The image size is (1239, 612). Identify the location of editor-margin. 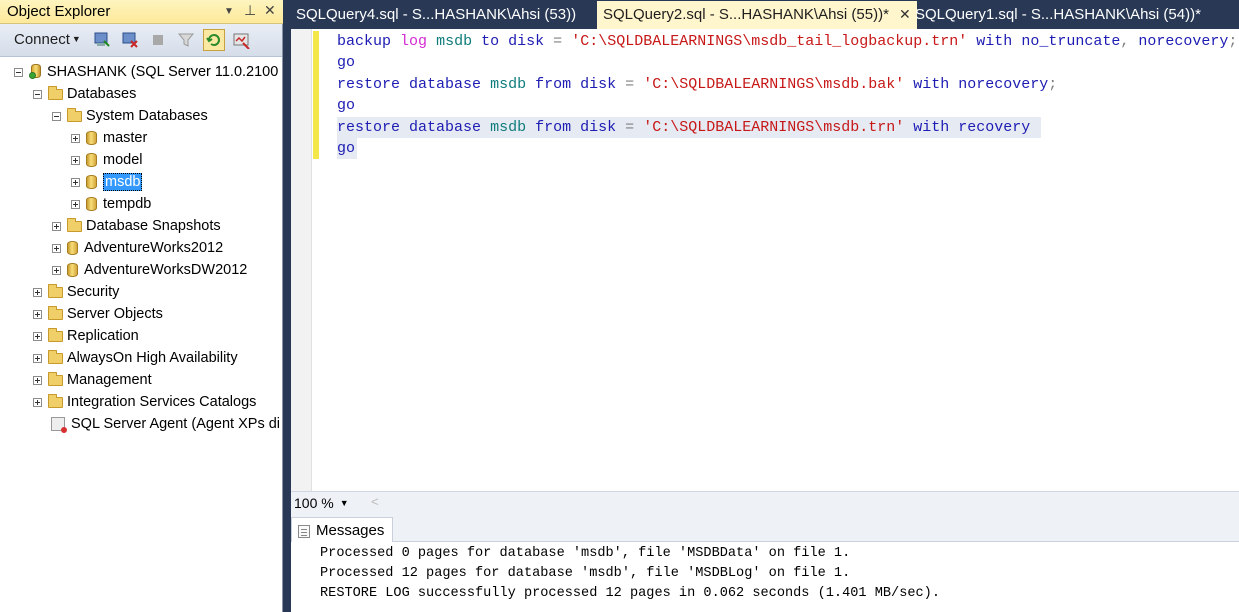
(301, 260).